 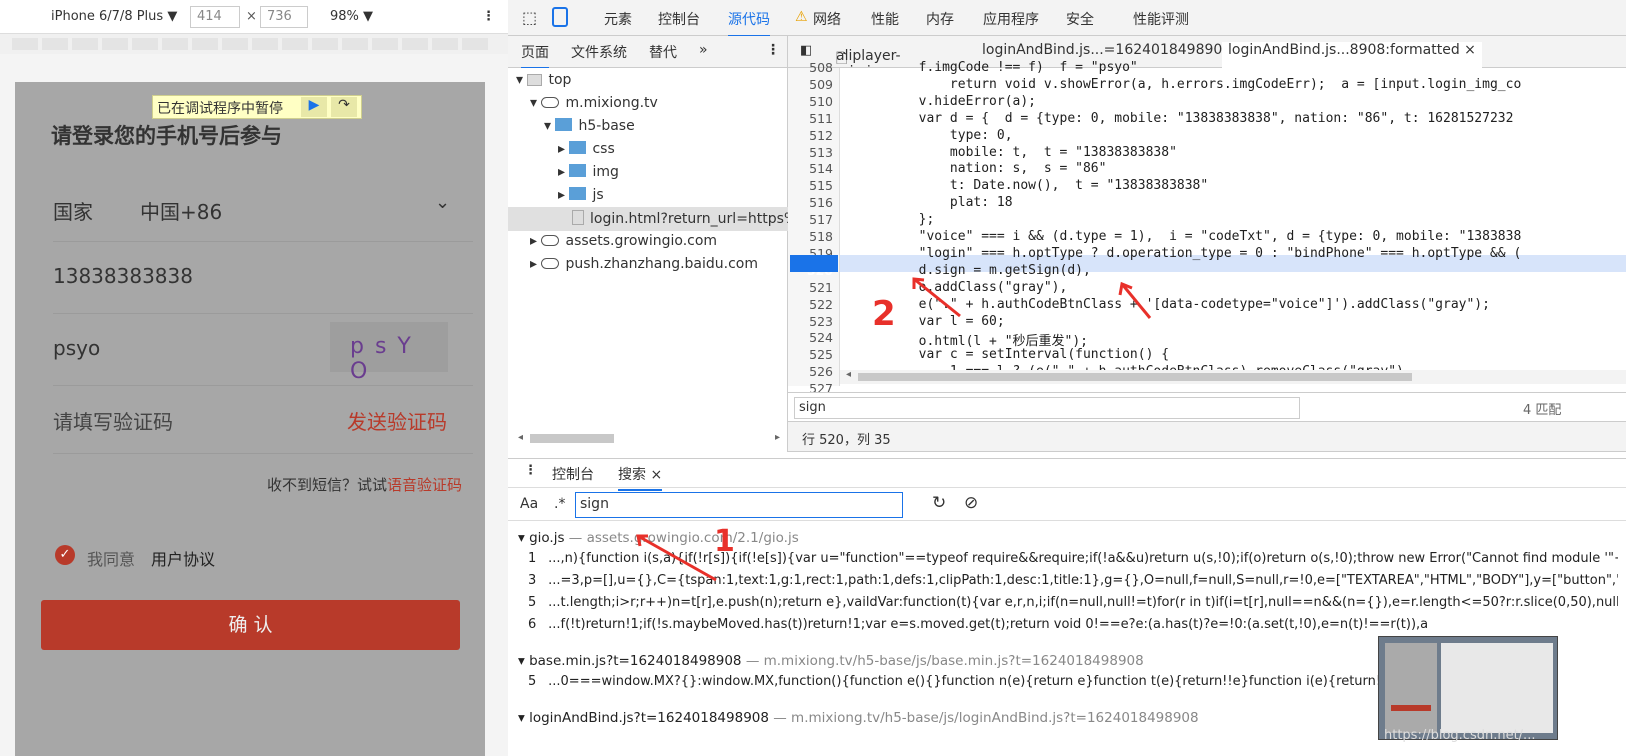 What do you see at coordinates (884, 314) in the screenshot?
I see `annotation-number-2: 2` at bounding box center [884, 314].